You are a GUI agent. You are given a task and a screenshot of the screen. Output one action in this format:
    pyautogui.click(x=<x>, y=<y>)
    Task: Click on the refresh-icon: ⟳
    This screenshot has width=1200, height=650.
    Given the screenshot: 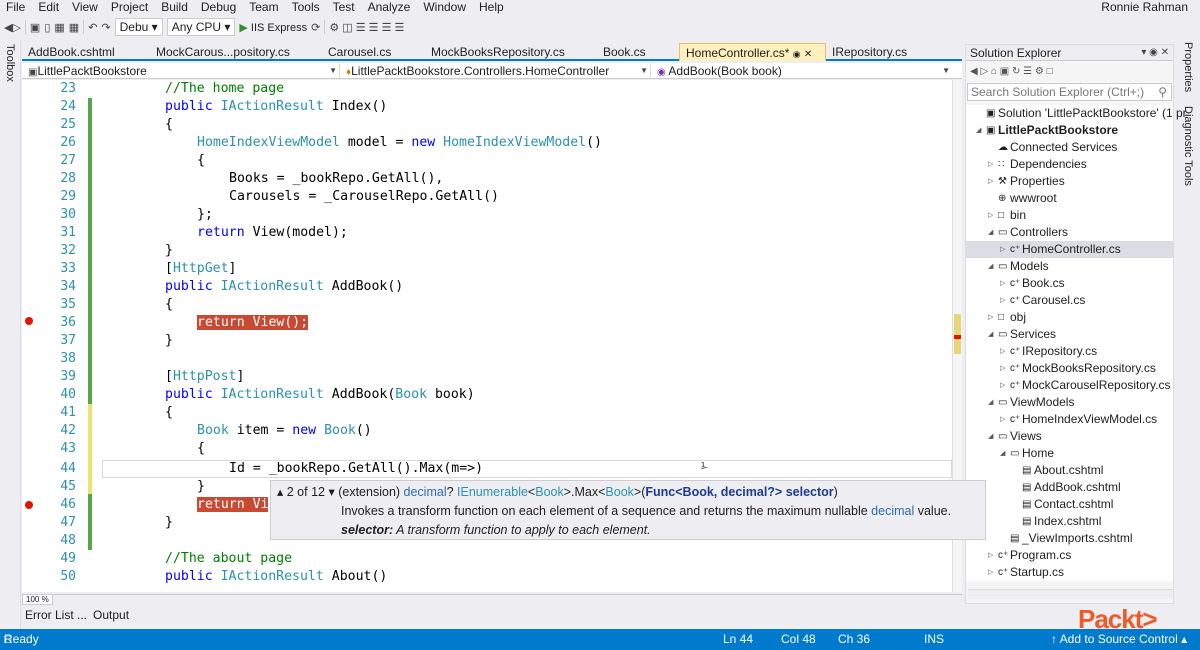 What is the action you would take?
    pyautogui.click(x=315, y=27)
    